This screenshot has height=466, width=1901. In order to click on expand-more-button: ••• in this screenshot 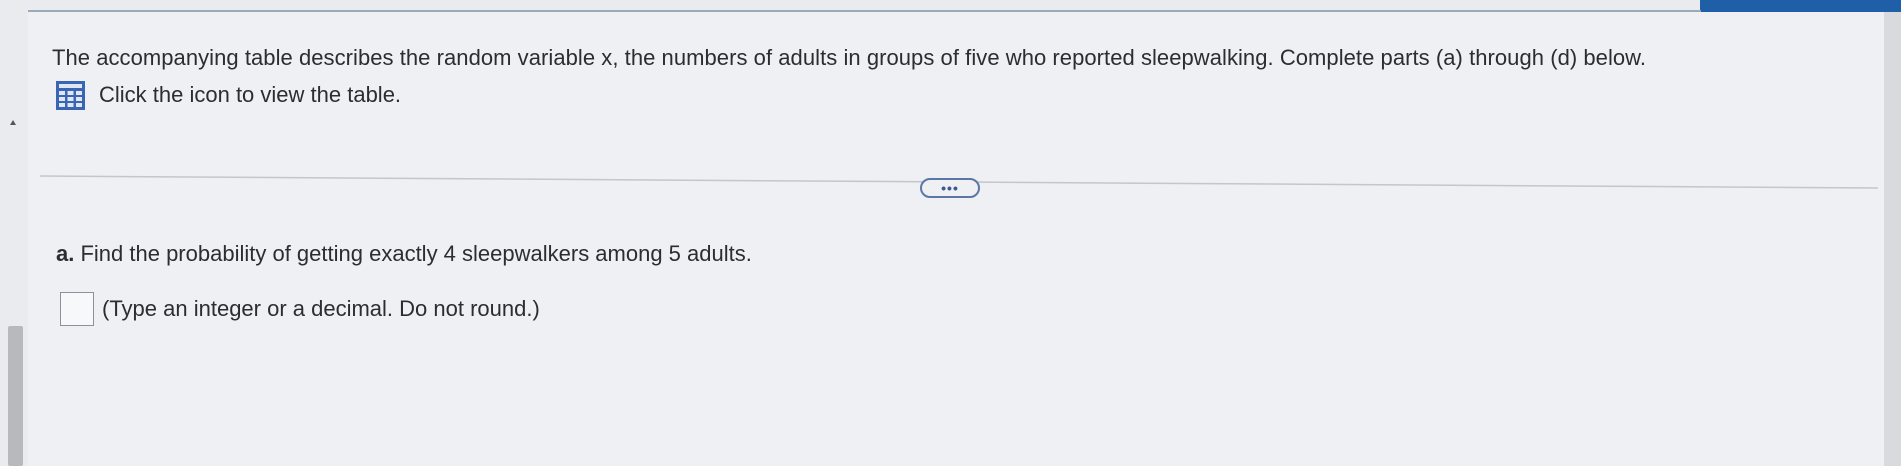, I will do `click(950, 188)`.